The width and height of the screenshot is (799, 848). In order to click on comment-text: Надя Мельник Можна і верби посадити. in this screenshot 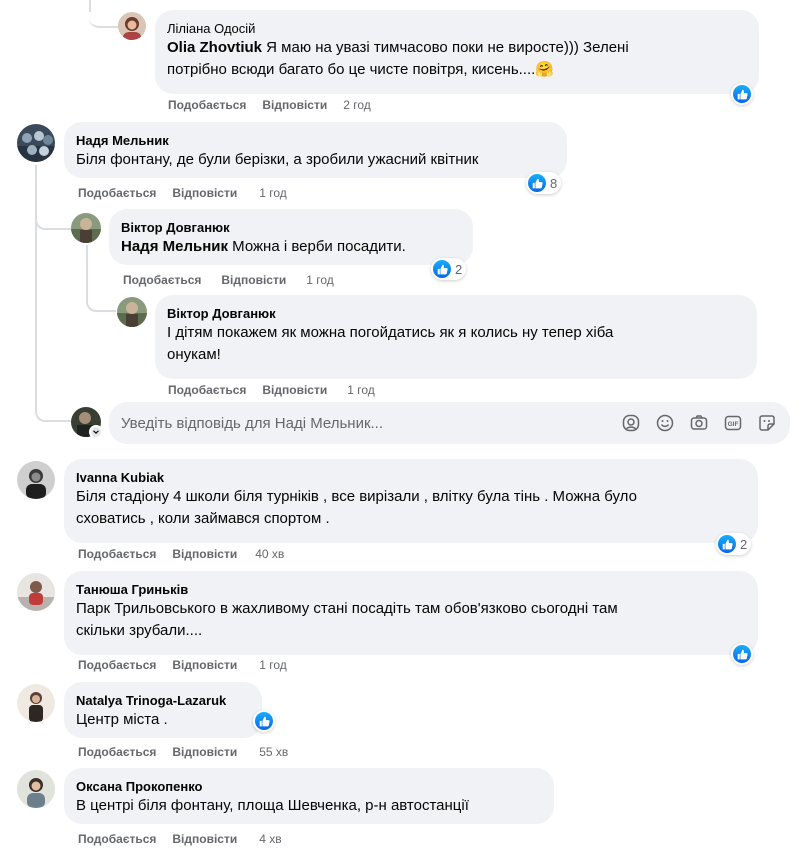, I will do `click(291, 247)`.